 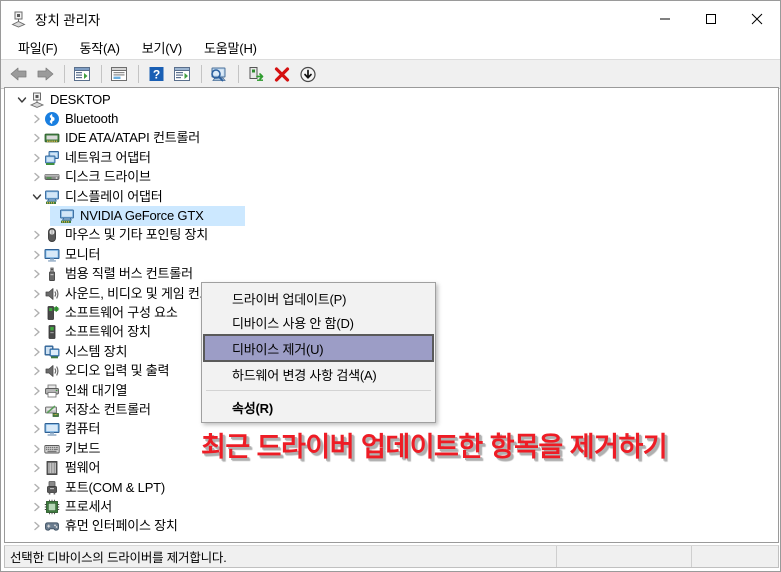 I want to click on ctx-uninstall-device: 디바이스 제거(U), so click(x=318, y=348).